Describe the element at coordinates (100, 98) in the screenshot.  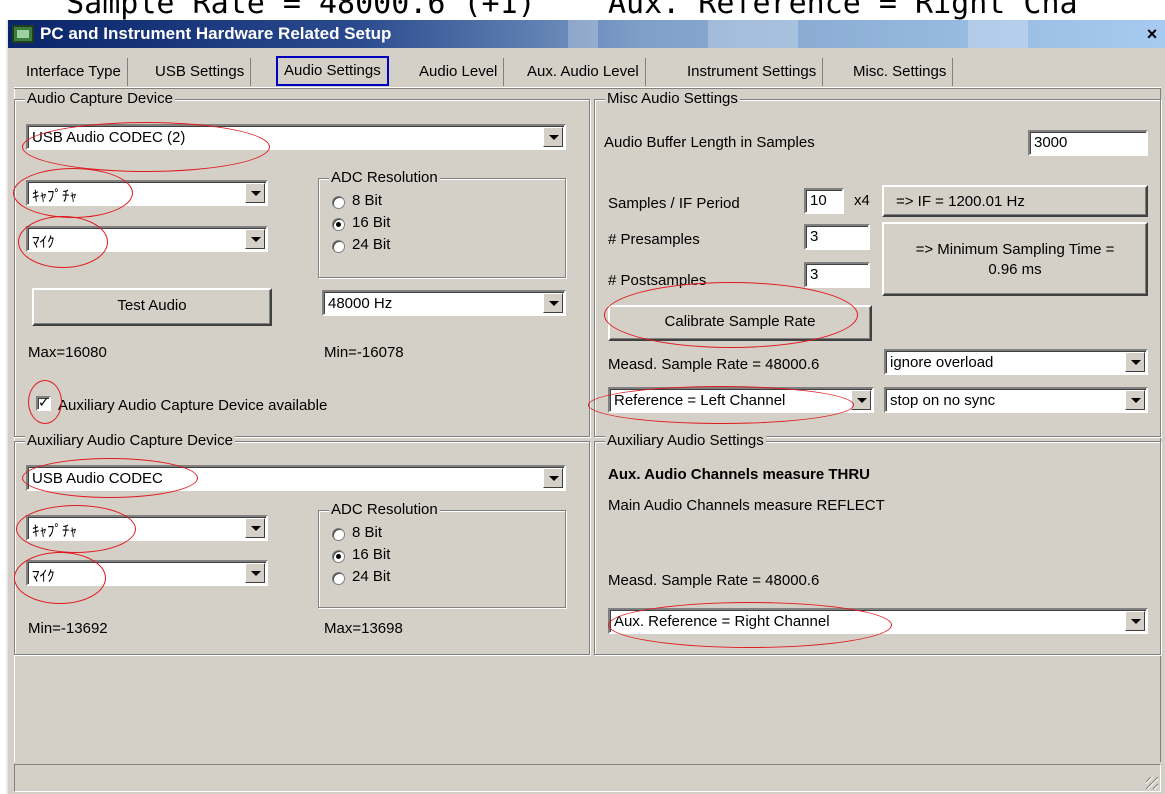
I see `audio-capture-legend: Audio Capture Device` at that location.